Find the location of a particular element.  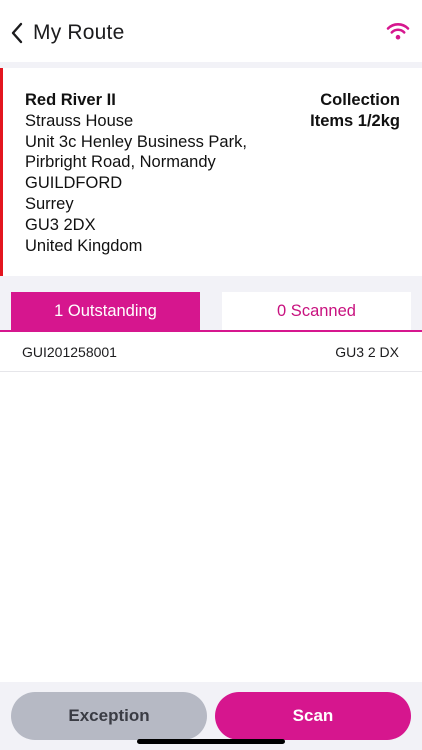

header: My Route is located at coordinates (211, 31).